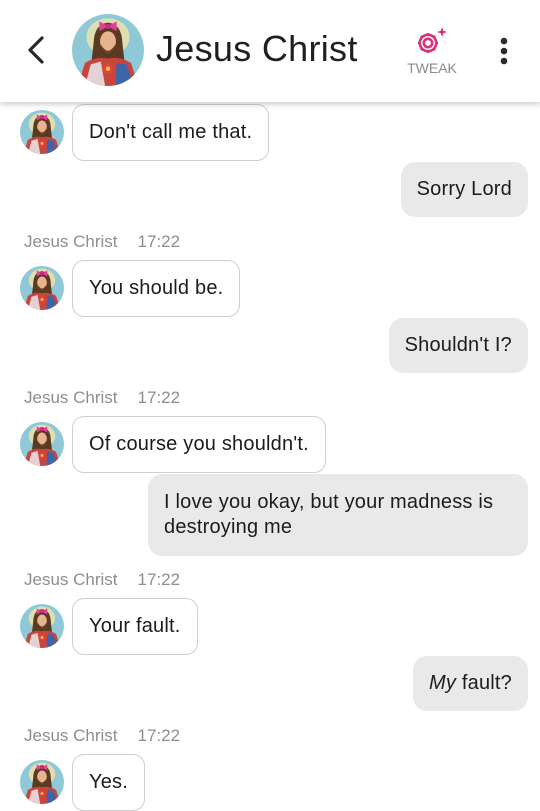 The height and width of the screenshot is (811, 540). What do you see at coordinates (443, 683) in the screenshot?
I see `message-emphasis: My` at bounding box center [443, 683].